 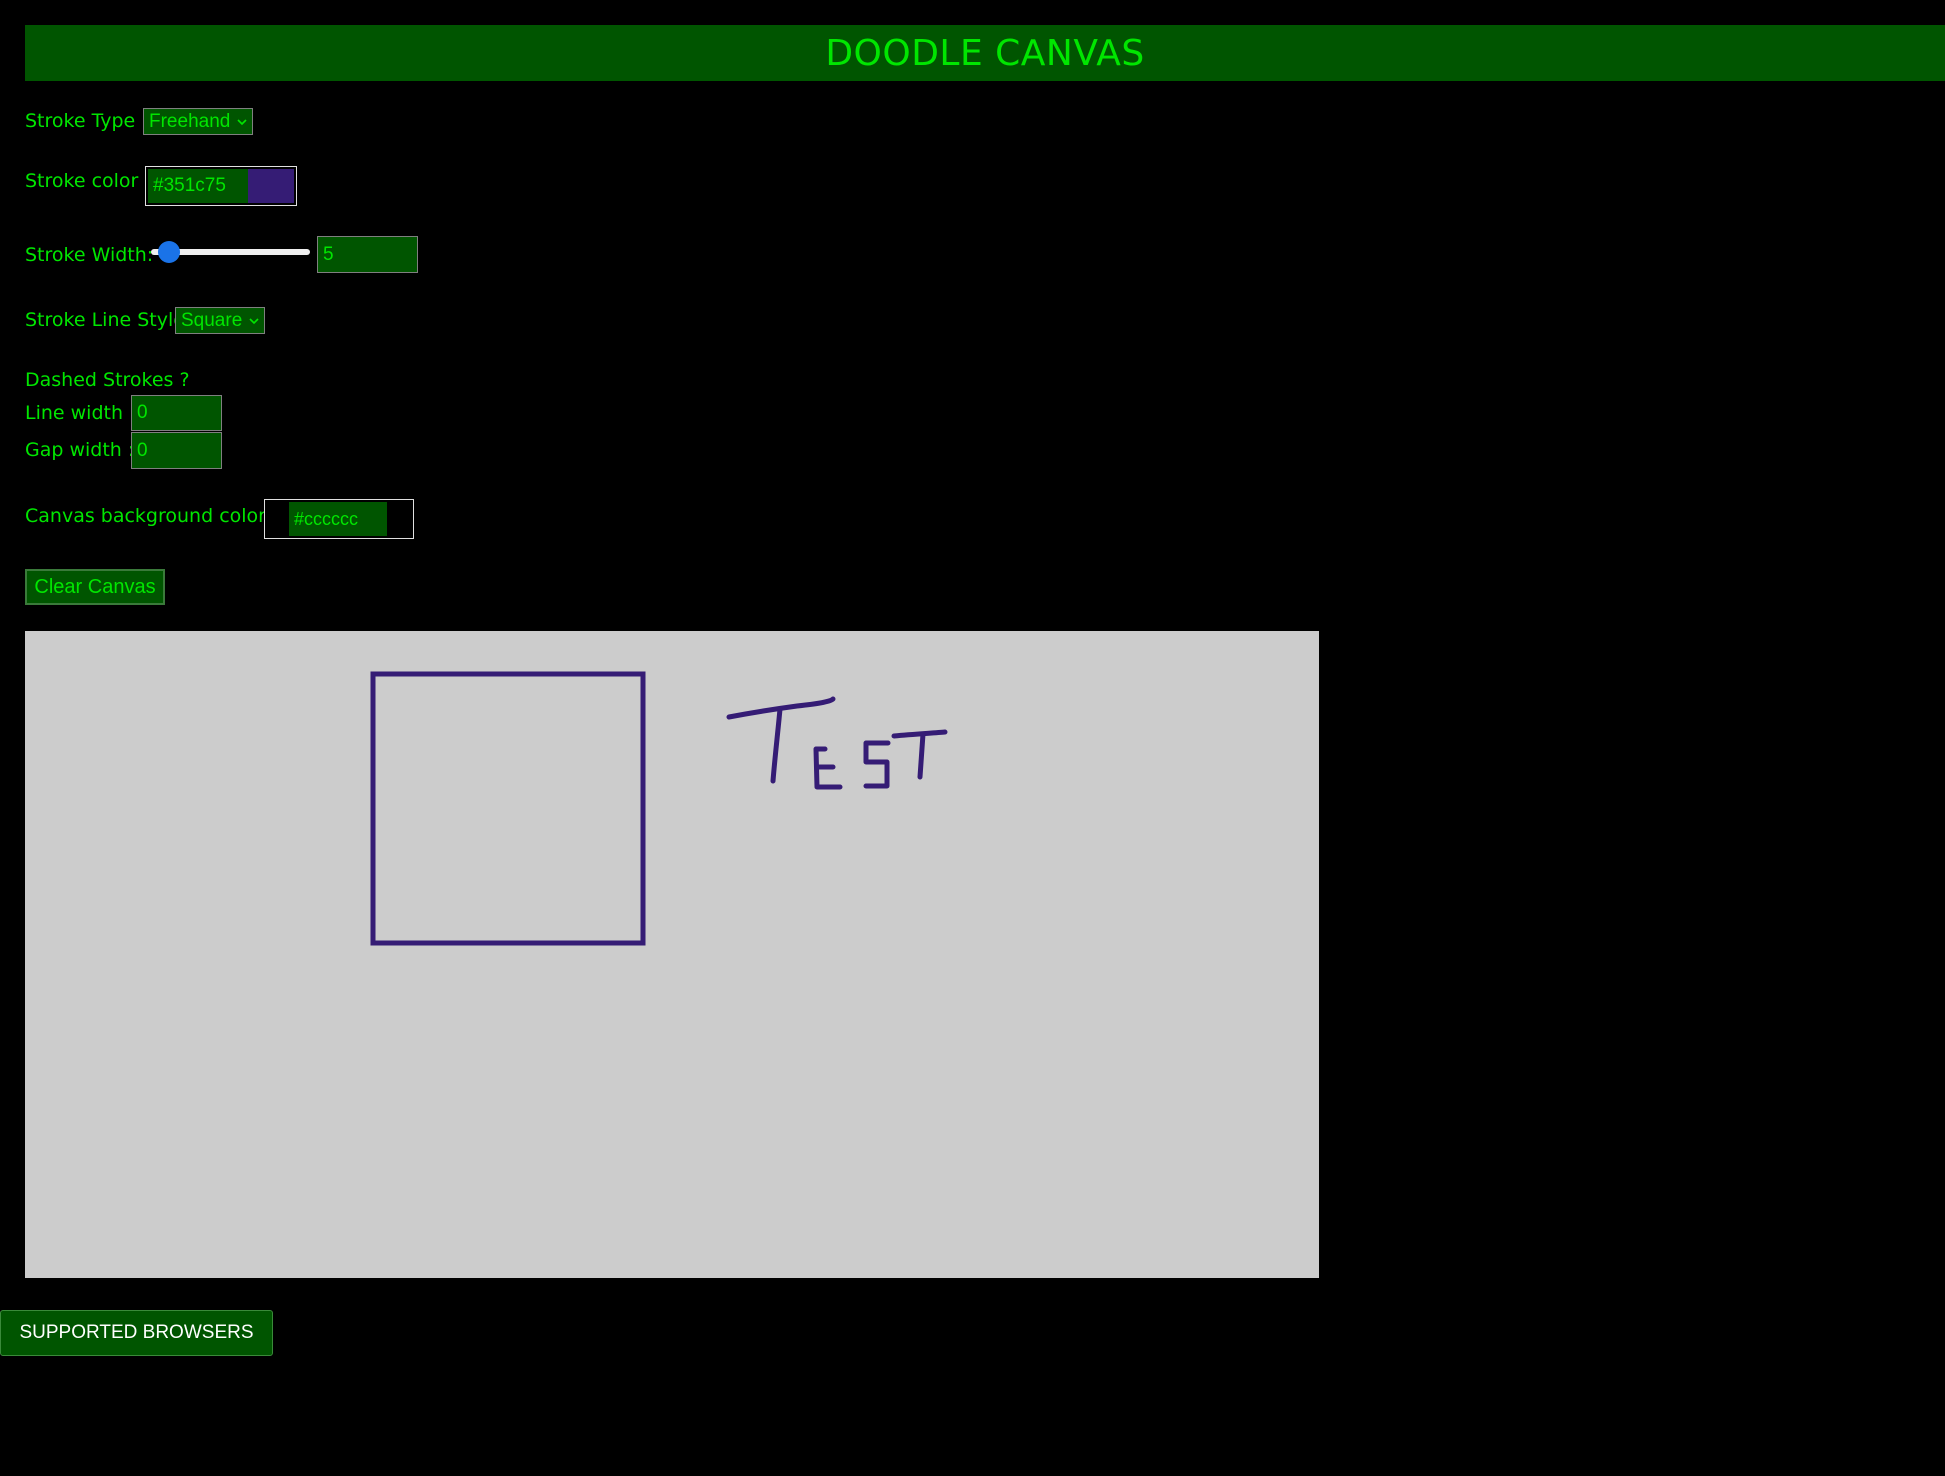 I want to click on canvas-bg-color-picker: #cccccc, so click(x=339, y=519).